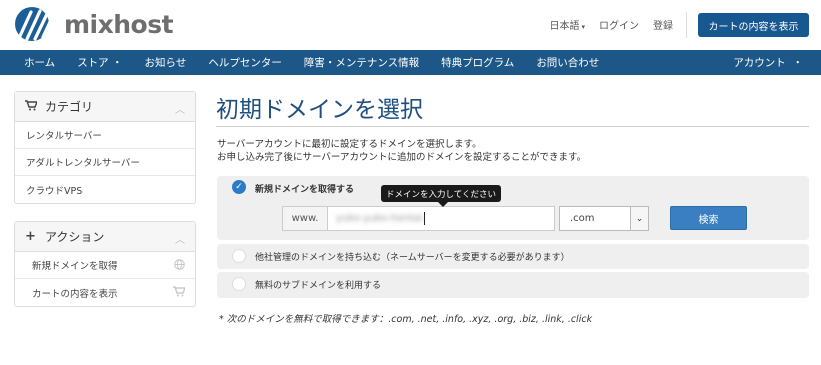  What do you see at coordinates (379, 218) in the screenshot?
I see `domain-input-value: yuko-yuko-hentai` at bounding box center [379, 218].